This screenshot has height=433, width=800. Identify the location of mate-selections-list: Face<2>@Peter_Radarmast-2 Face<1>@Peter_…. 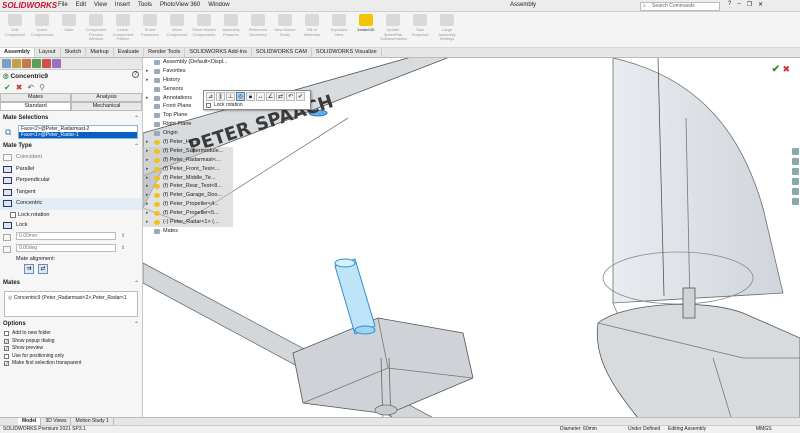
(78, 132).